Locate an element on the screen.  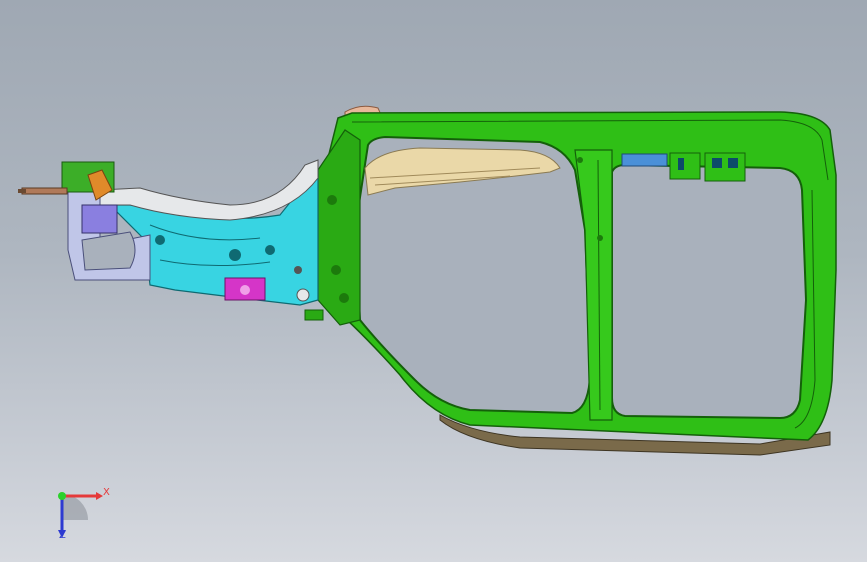
a-pillar-hinge is located at coordinates (339, 227).